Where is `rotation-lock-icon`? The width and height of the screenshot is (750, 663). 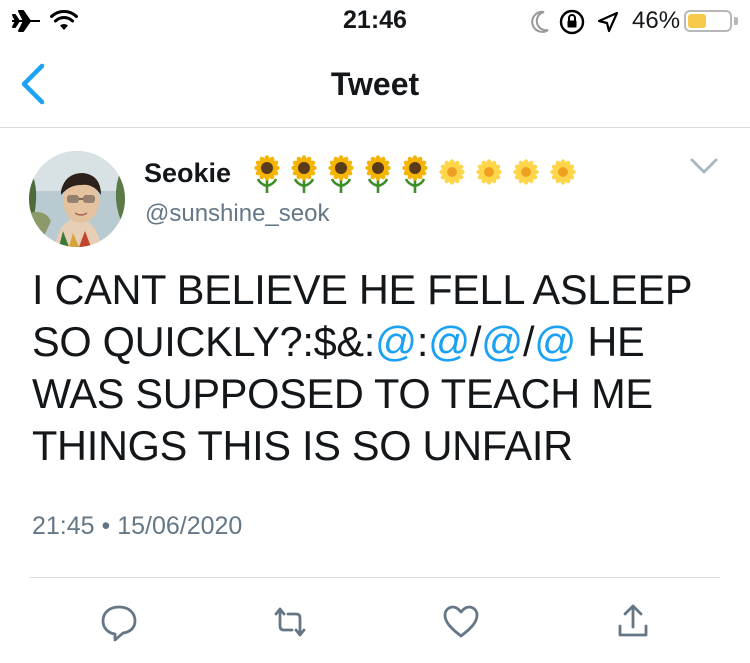 rotation-lock-icon is located at coordinates (572, 22).